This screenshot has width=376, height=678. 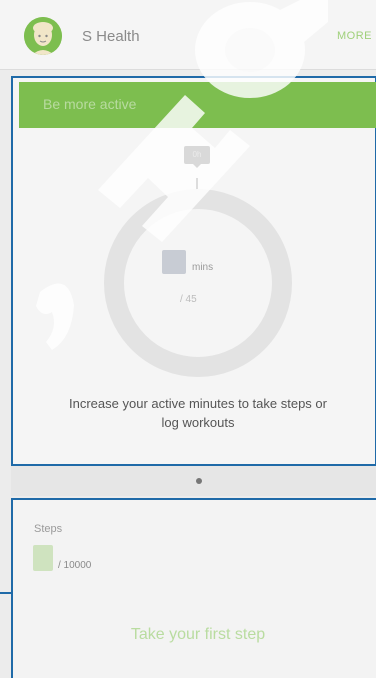 What do you see at coordinates (174, 262) in the screenshot?
I see `active-minutes-value` at bounding box center [174, 262].